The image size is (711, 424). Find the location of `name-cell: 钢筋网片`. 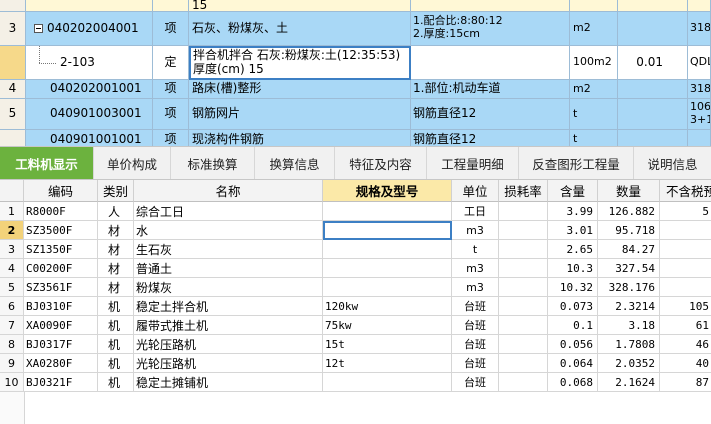

name-cell: 钢筋网片 is located at coordinates (300, 114).